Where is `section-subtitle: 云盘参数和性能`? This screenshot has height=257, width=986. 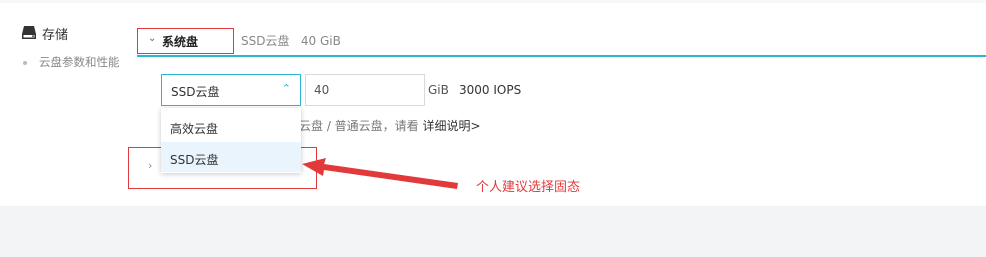
section-subtitle: 云盘参数和性能 is located at coordinates (79, 62).